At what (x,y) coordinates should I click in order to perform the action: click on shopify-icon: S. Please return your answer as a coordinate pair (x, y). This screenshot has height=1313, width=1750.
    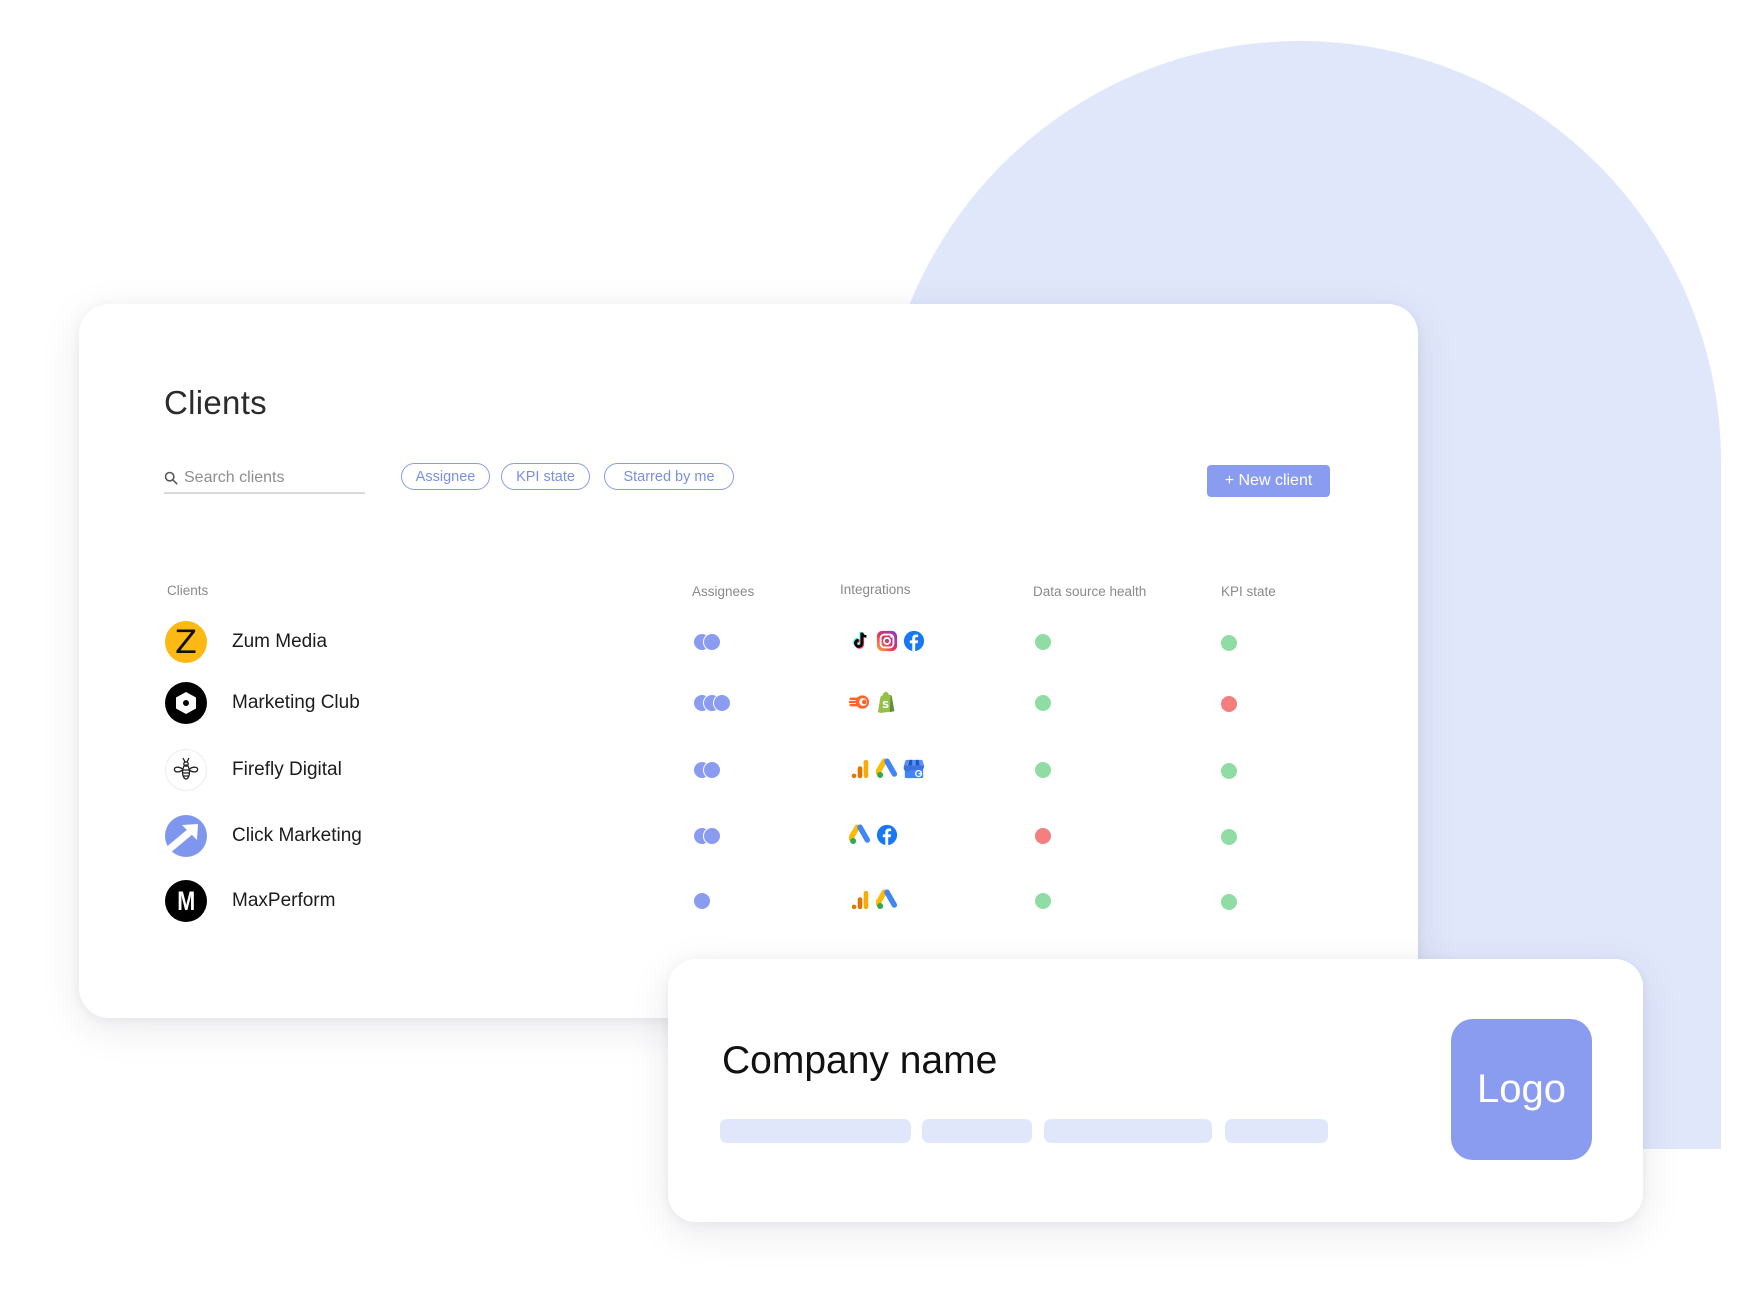
    Looking at the image, I should click on (887, 702).